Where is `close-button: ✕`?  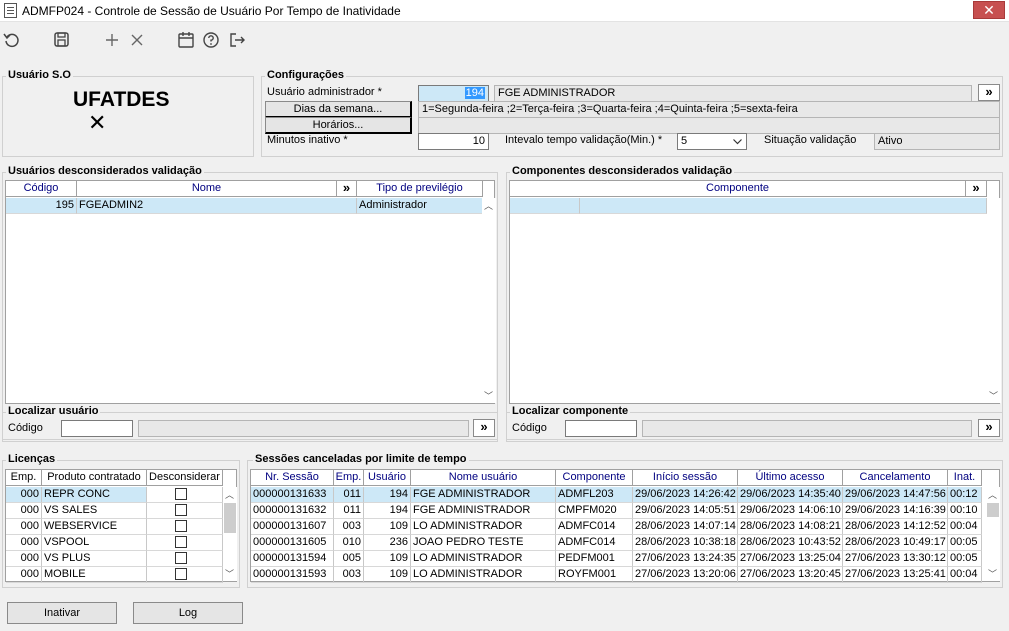 close-button: ✕ is located at coordinates (989, 10).